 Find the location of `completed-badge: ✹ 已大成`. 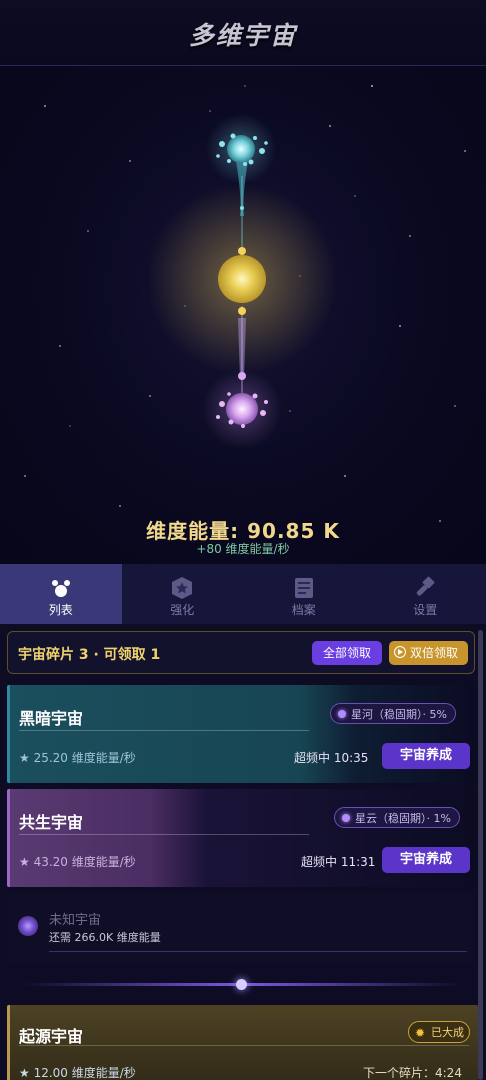

completed-badge: ✹ 已大成 is located at coordinates (439, 1032).